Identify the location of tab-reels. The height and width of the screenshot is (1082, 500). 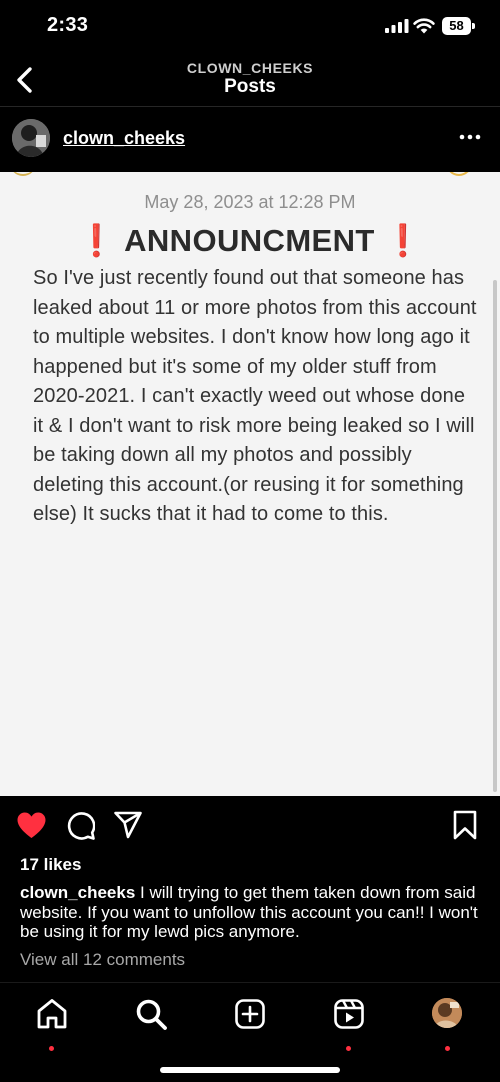
(349, 1024).